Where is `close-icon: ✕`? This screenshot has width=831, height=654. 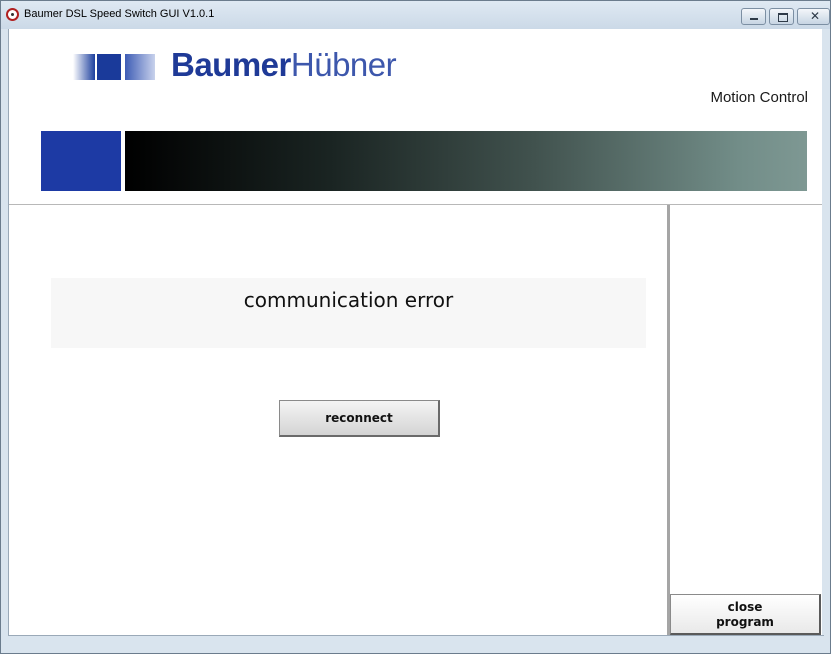 close-icon: ✕ is located at coordinates (815, 16).